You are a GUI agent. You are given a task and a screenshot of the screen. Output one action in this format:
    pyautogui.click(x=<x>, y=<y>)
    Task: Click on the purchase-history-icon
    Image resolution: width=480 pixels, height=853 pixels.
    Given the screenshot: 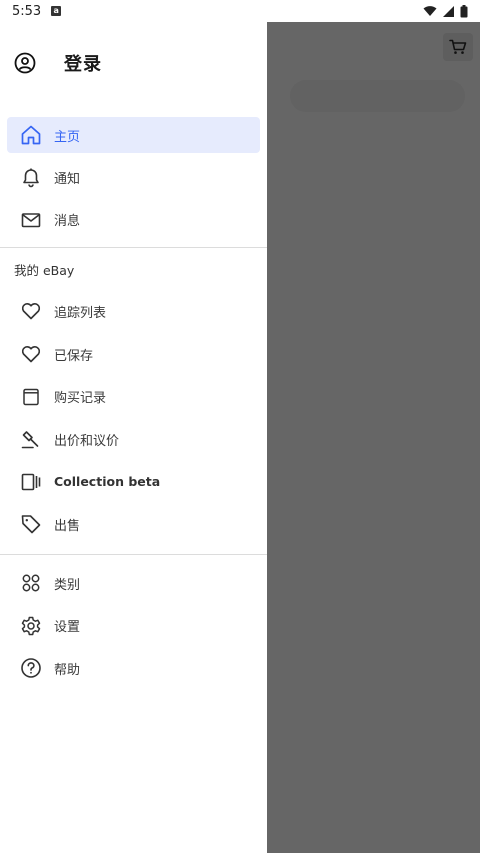 What is the action you would take?
    pyautogui.click(x=31, y=397)
    